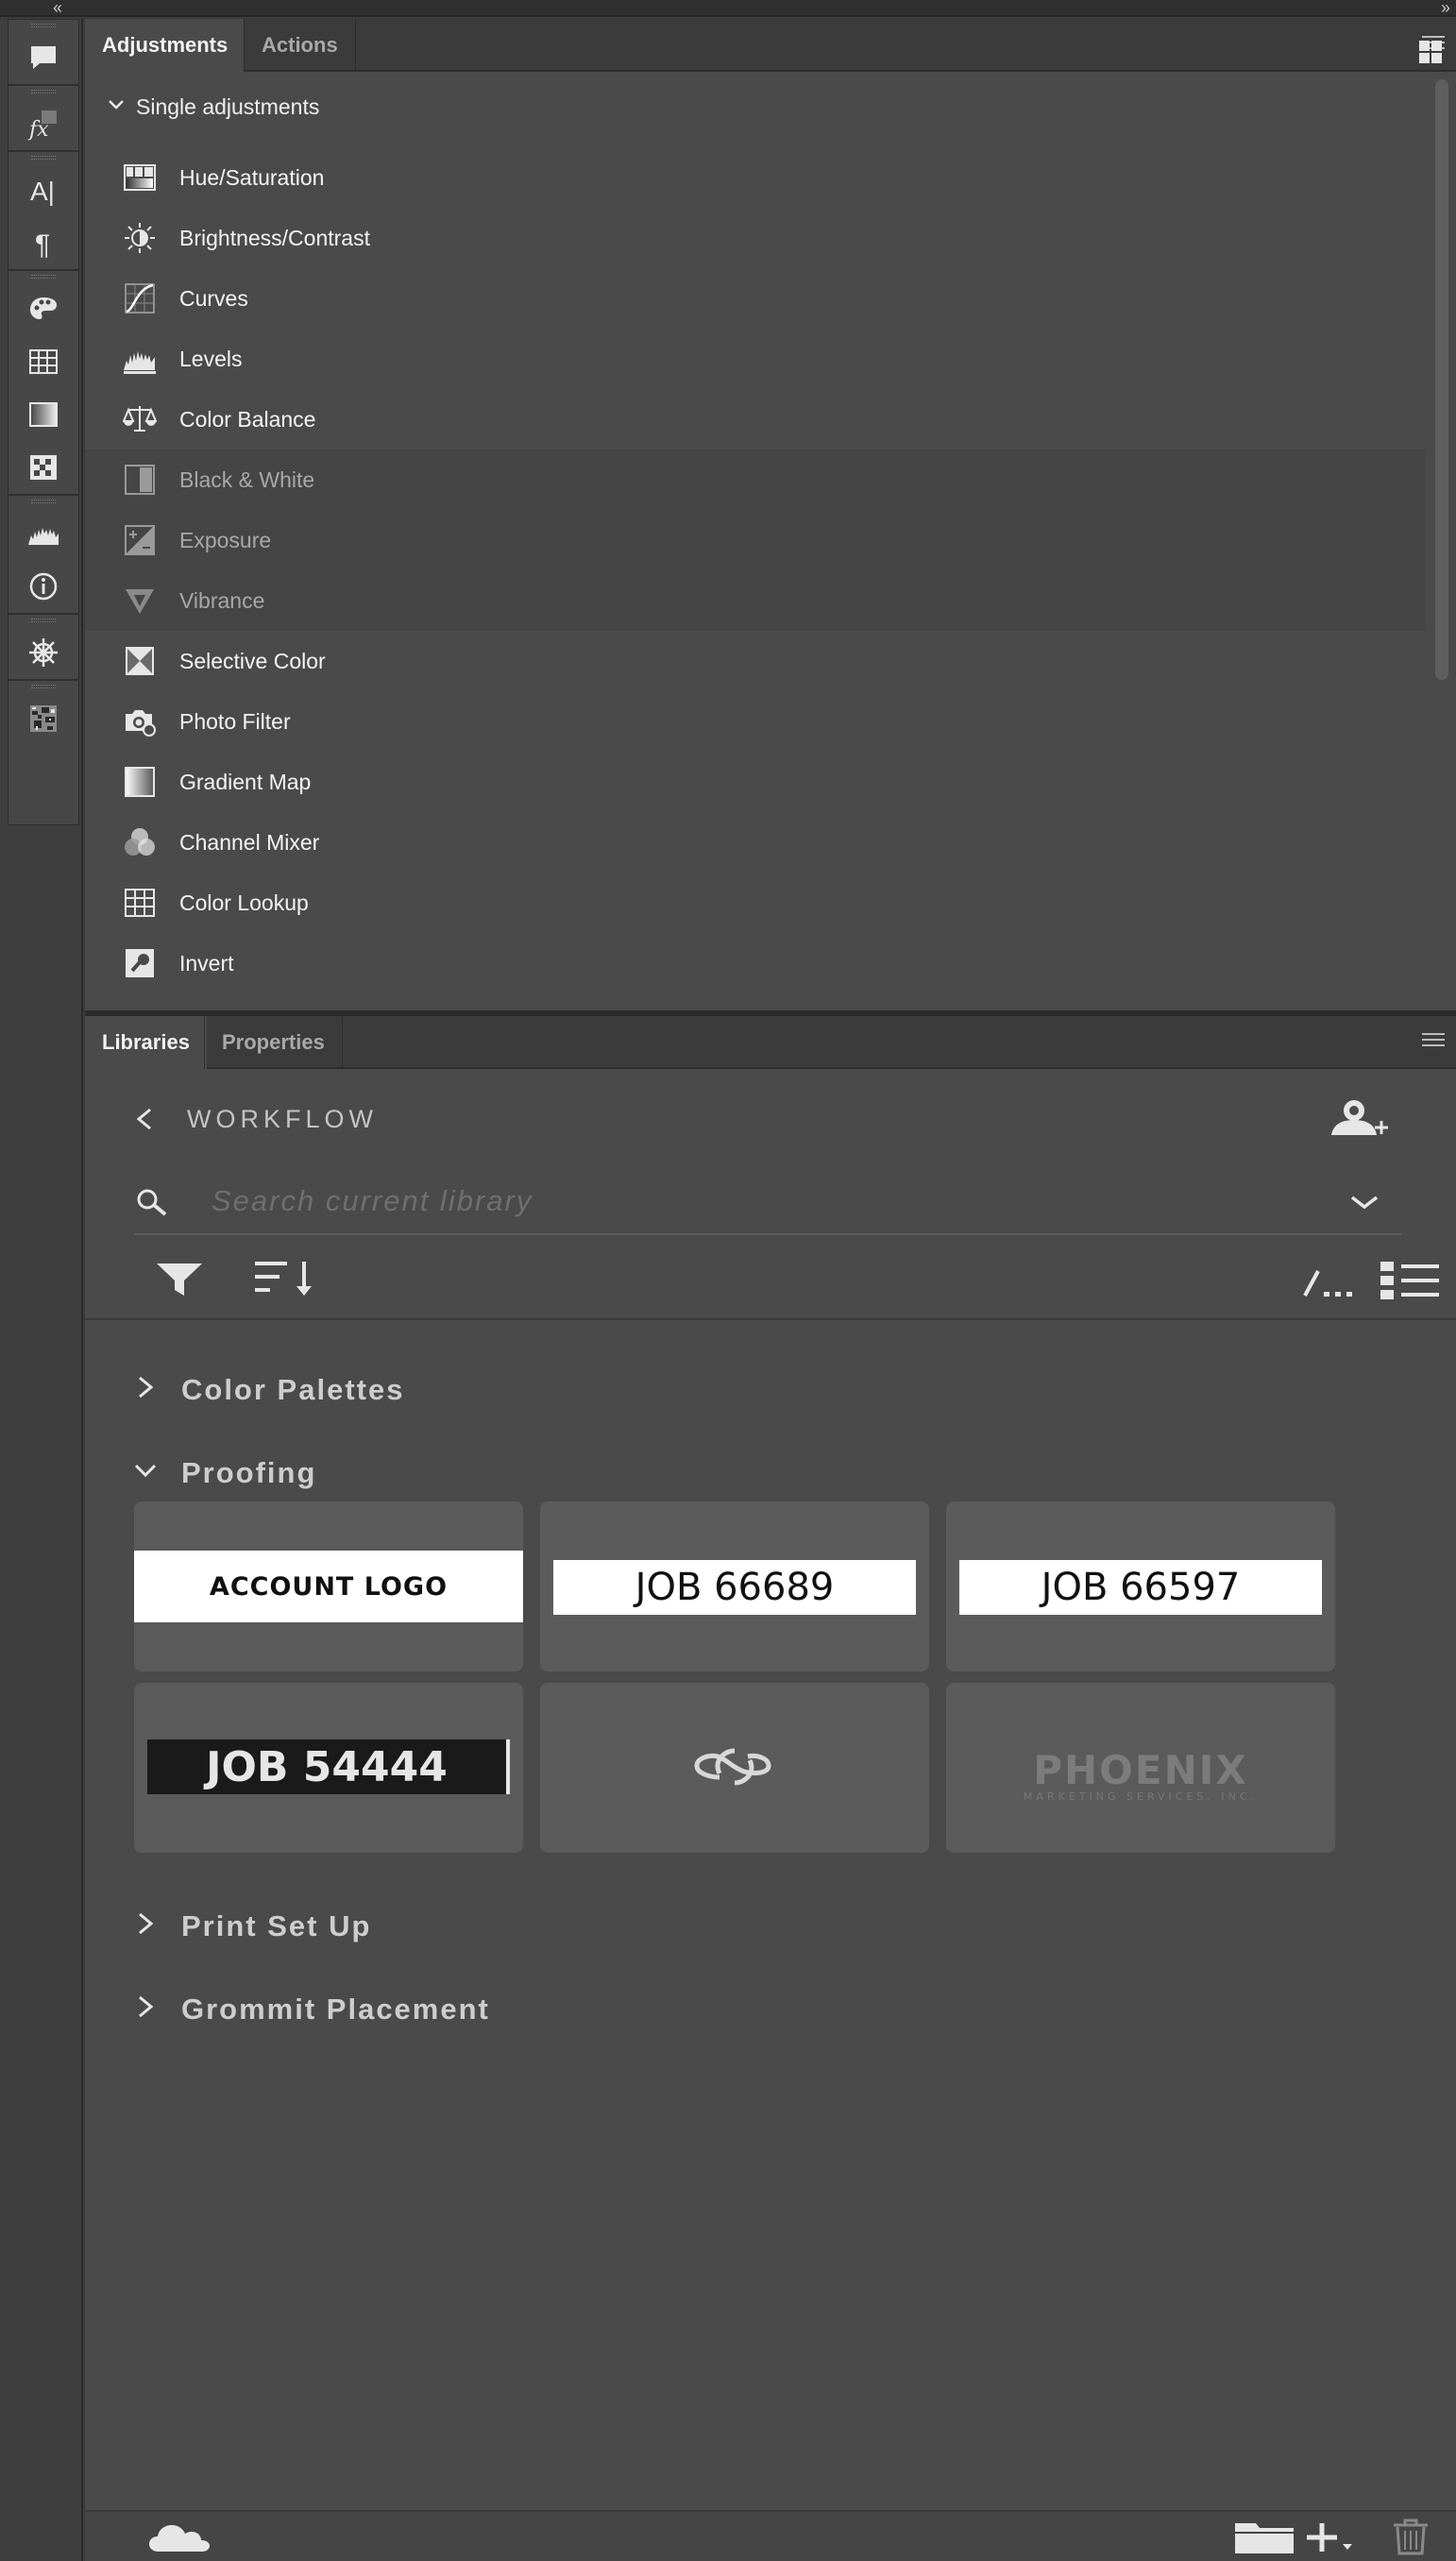  I want to click on tool-group-comments, so click(43, 53).